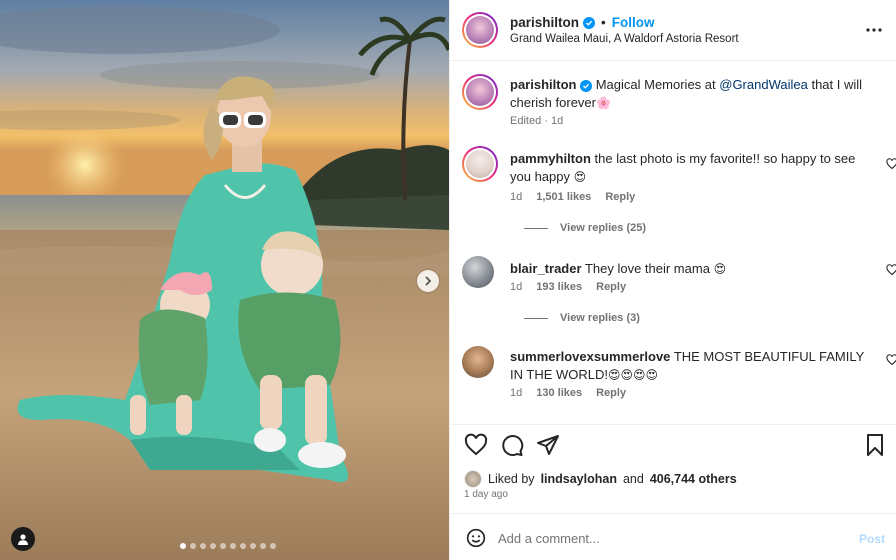 This screenshot has width=896, height=560. What do you see at coordinates (763, 84) in the screenshot?
I see `mention-link: @GrandWailea` at bounding box center [763, 84].